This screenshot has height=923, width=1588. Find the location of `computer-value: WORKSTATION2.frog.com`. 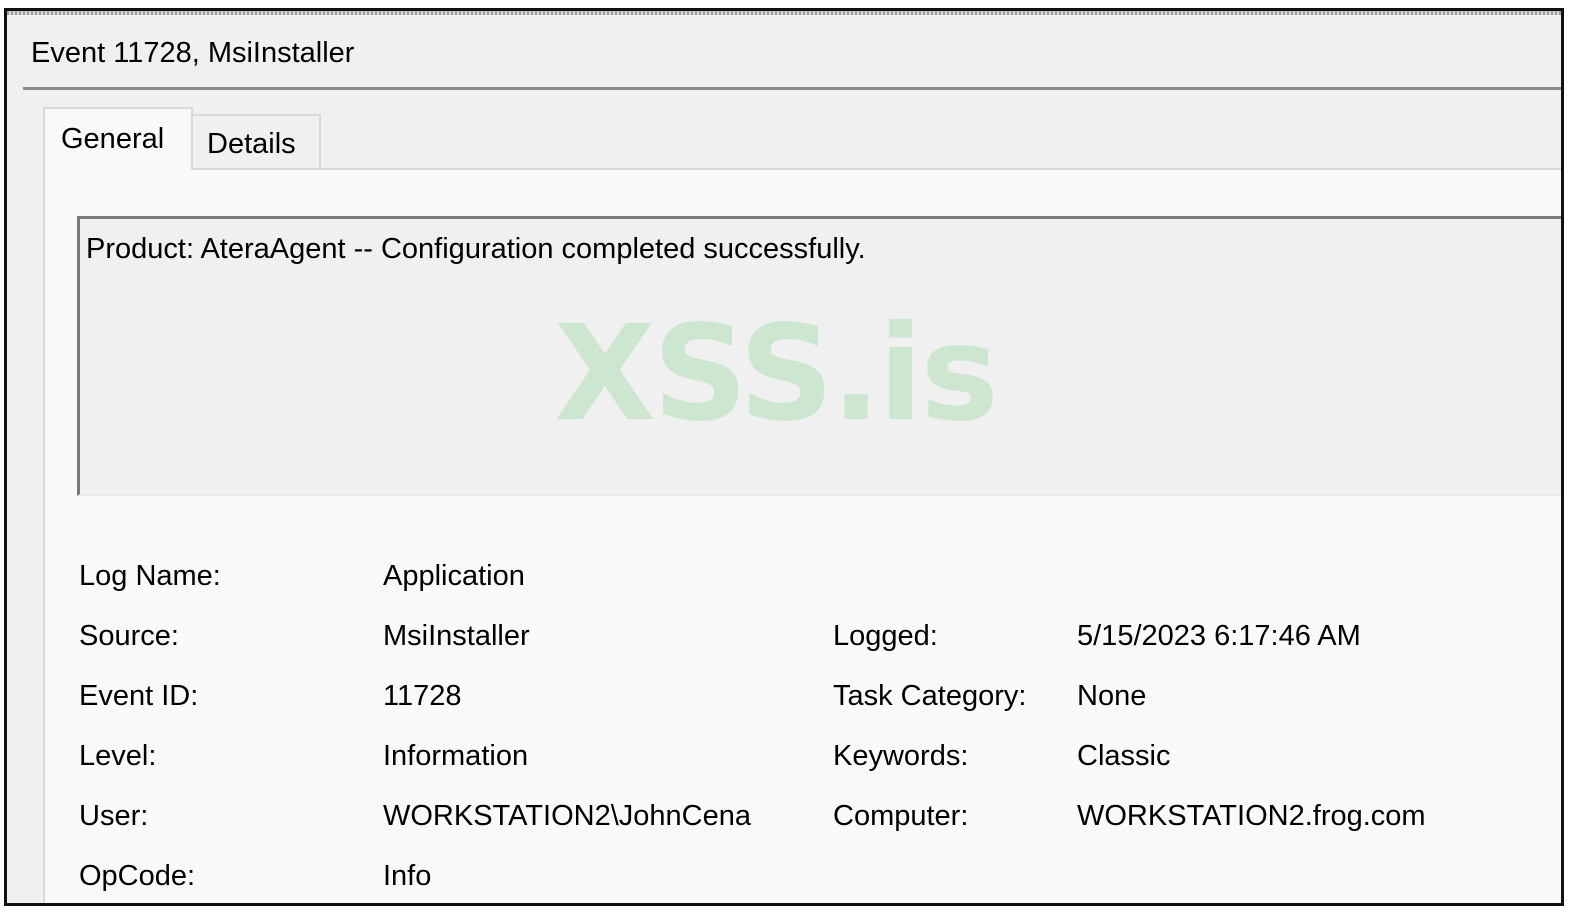

computer-value: WORKSTATION2.frog.com is located at coordinates (1251, 816).